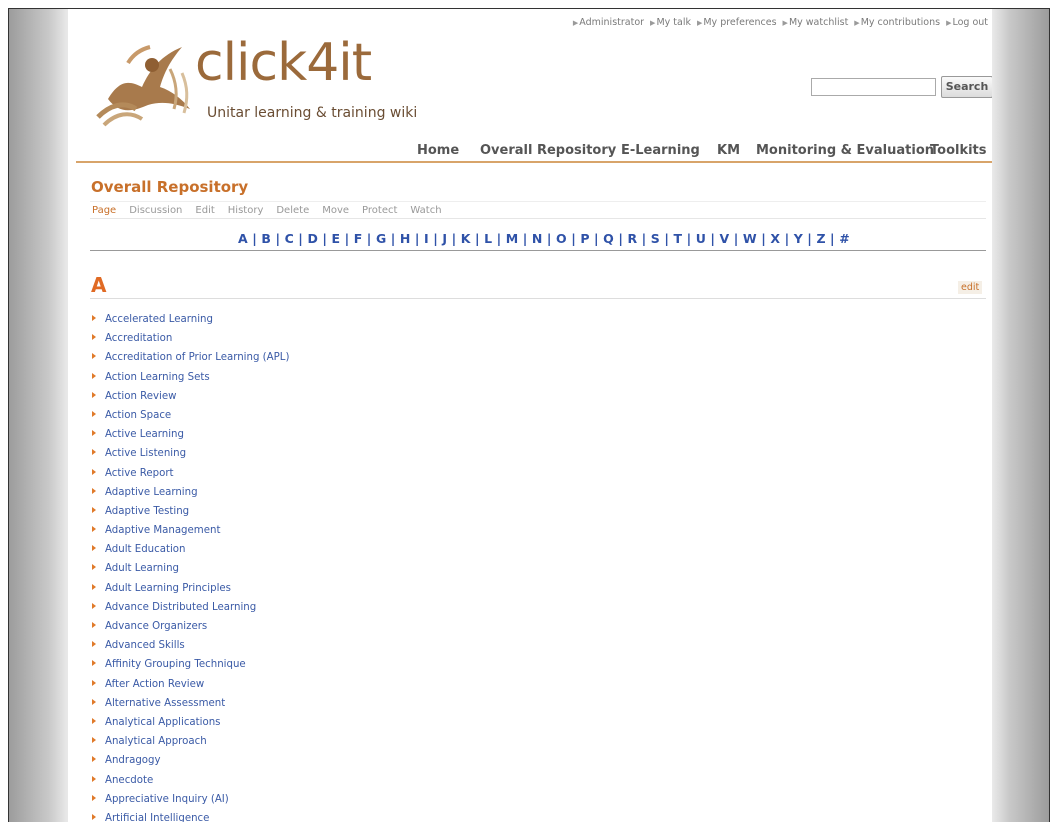  What do you see at coordinates (165, 703) in the screenshot?
I see `list-item-label: Alternative Assessment` at bounding box center [165, 703].